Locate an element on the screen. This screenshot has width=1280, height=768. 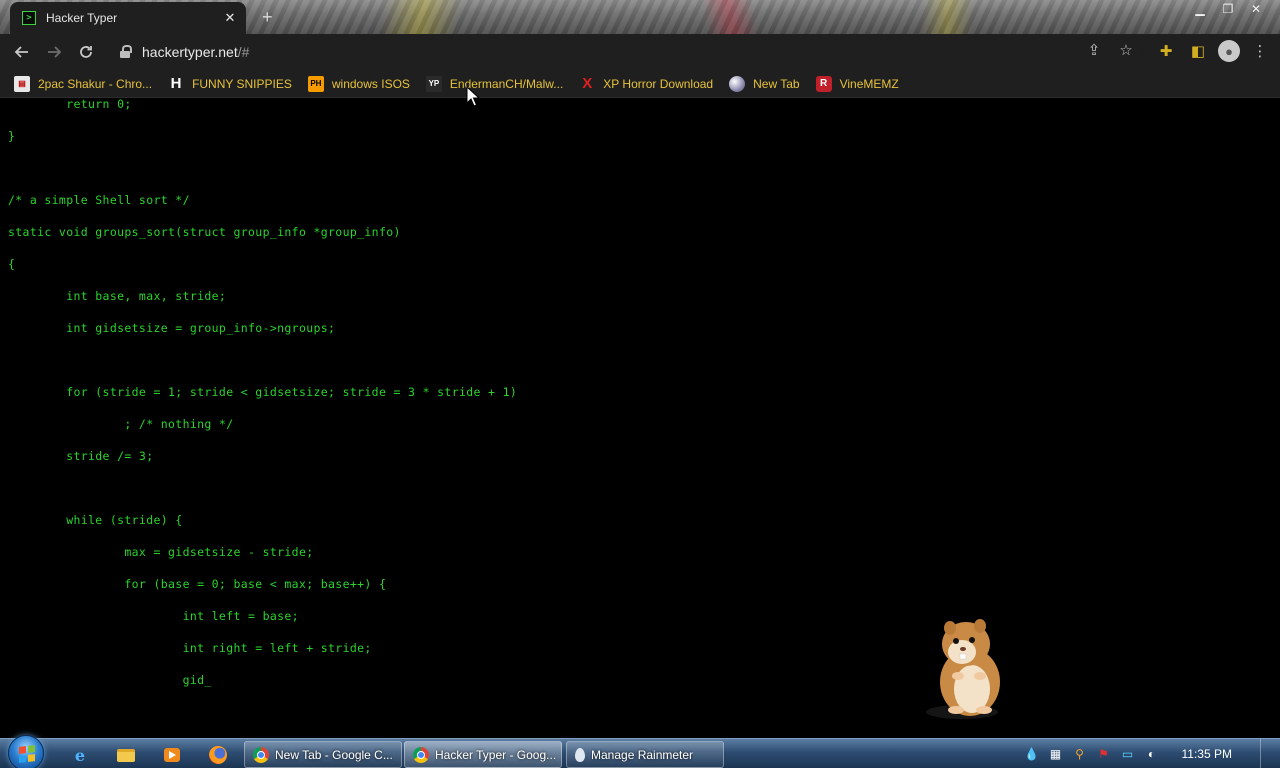
taskbar-item-label: Manage Rainmeter is located at coordinates (642, 754).